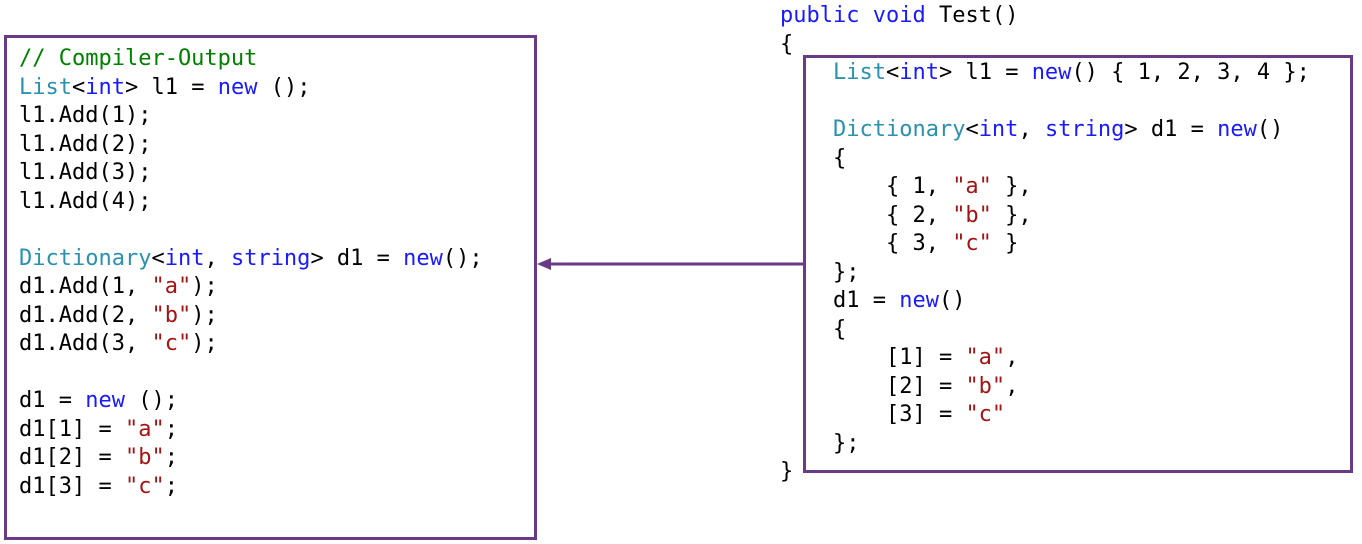 This screenshot has width=1362, height=544. Describe the element at coordinates (899, 15) in the screenshot. I see `code-token: void` at that location.